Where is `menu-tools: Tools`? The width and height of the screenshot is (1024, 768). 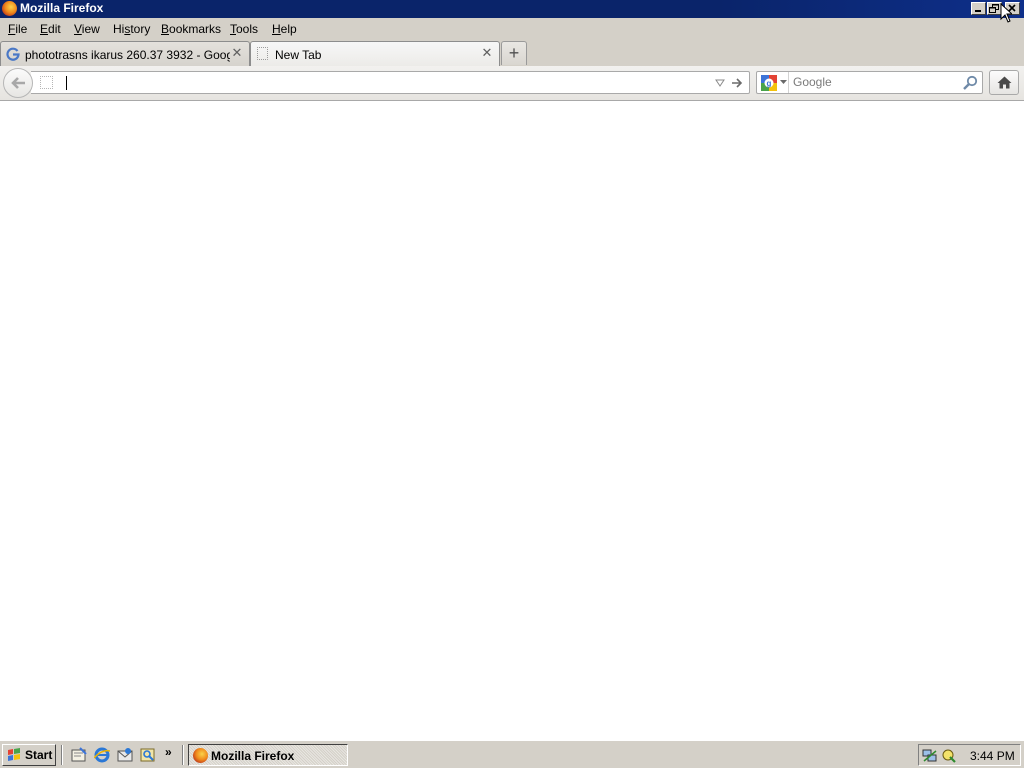 menu-tools: Tools is located at coordinates (244, 29).